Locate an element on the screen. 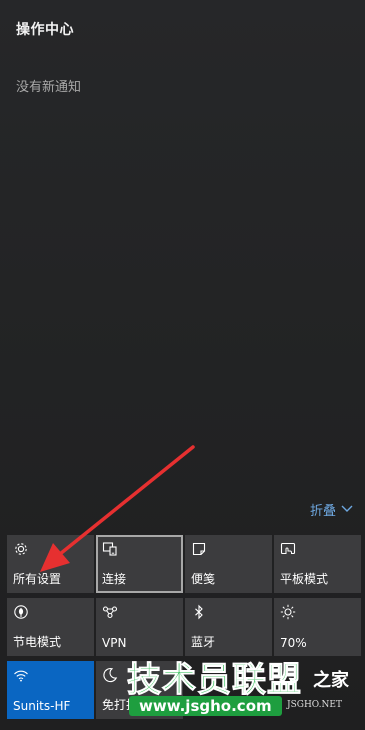 The image size is (365, 730). battery-saver-icon is located at coordinates (21, 612).